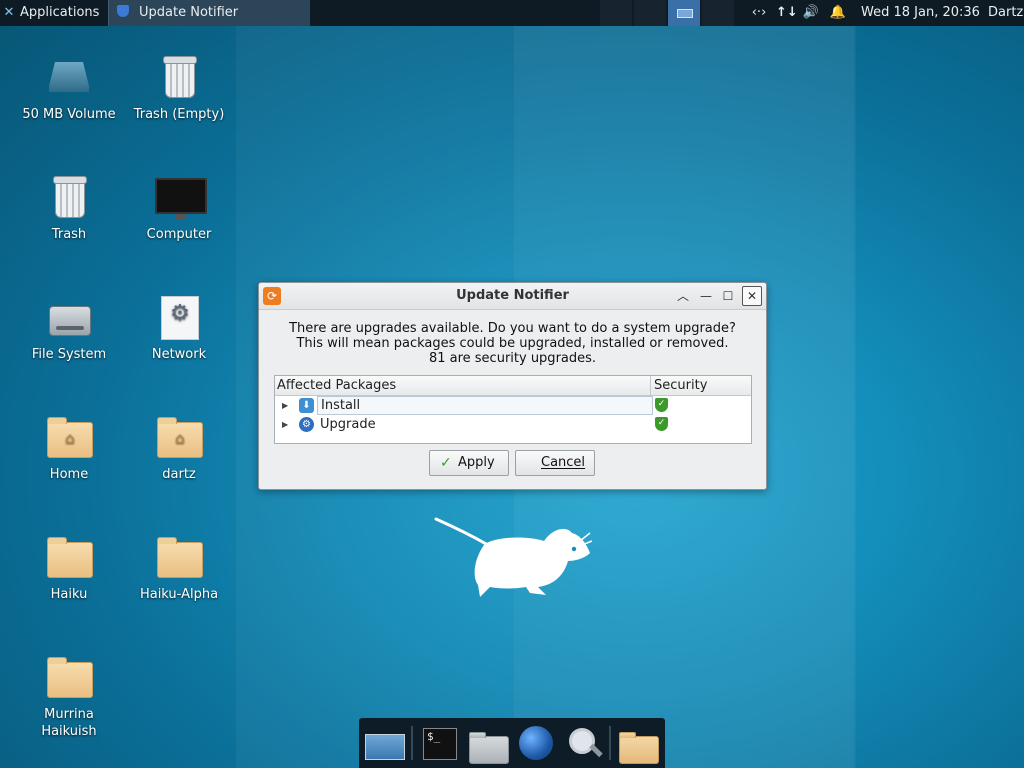 The image size is (1024, 768). Describe the element at coordinates (70, 321) in the screenshot. I see `hard-drive-icon` at that location.